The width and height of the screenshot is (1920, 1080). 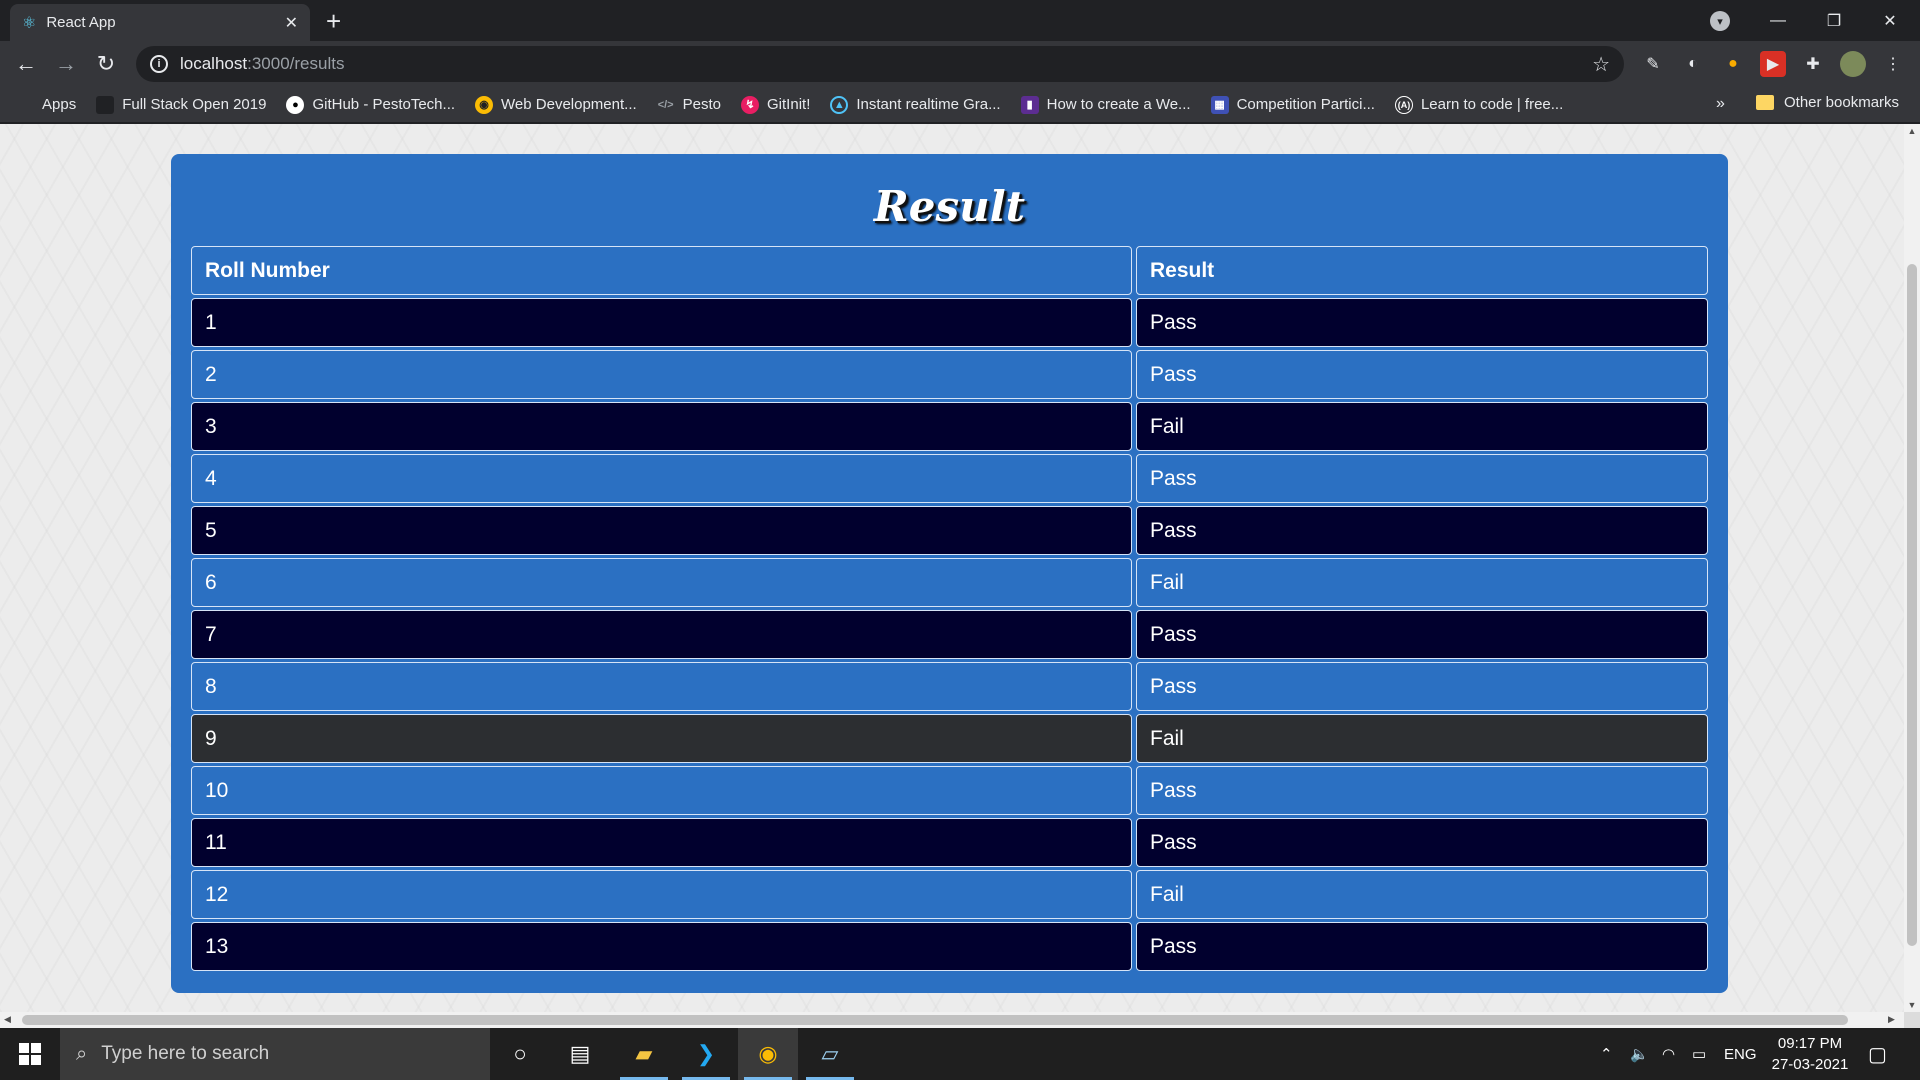 What do you see at coordinates (1912, 605) in the screenshot?
I see `vertical-scroll-thumb` at bounding box center [1912, 605].